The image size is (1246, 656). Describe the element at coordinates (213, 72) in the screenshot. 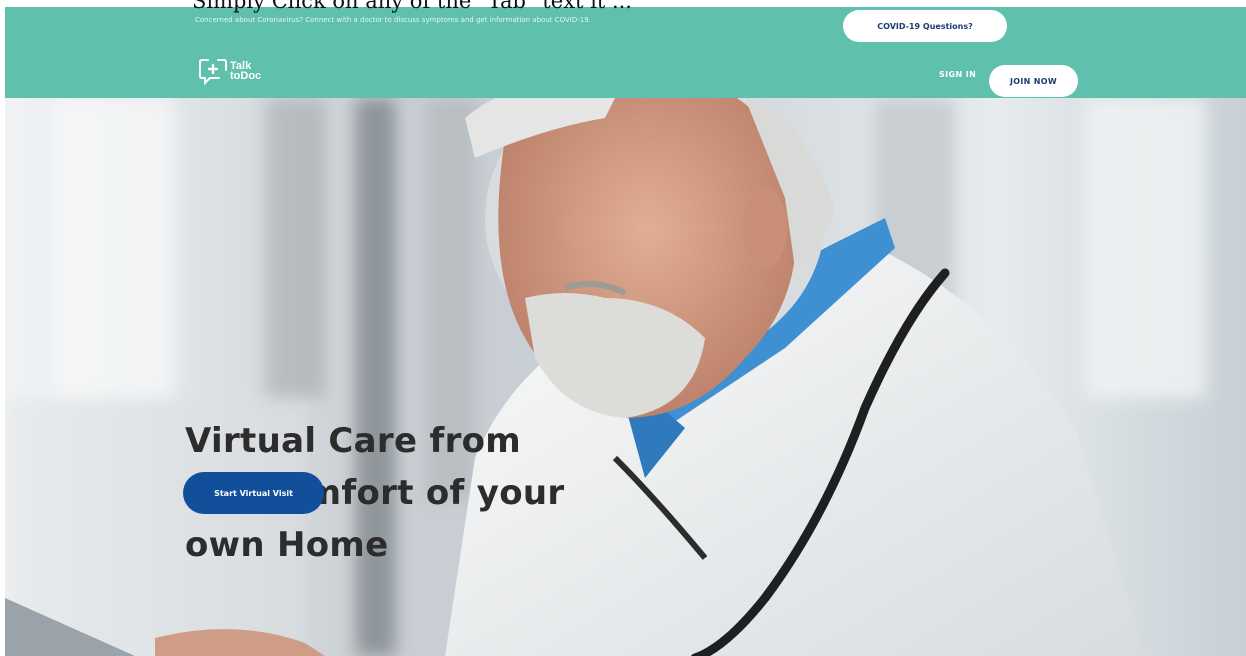

I see `chat-plus-icon` at that location.